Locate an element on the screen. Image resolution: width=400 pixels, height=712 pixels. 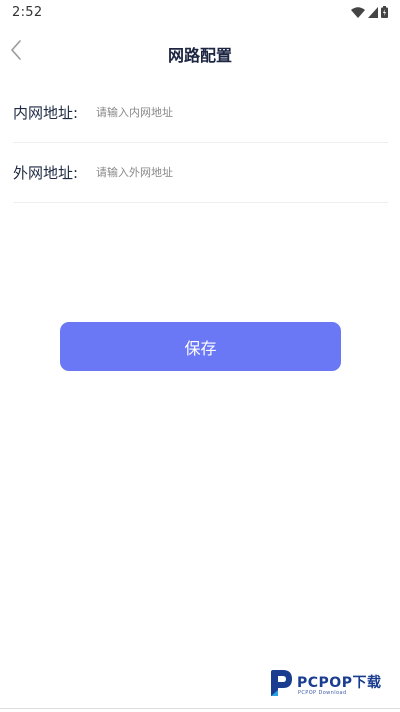
intranet-address-row: 内网地址: is located at coordinates (200, 113).